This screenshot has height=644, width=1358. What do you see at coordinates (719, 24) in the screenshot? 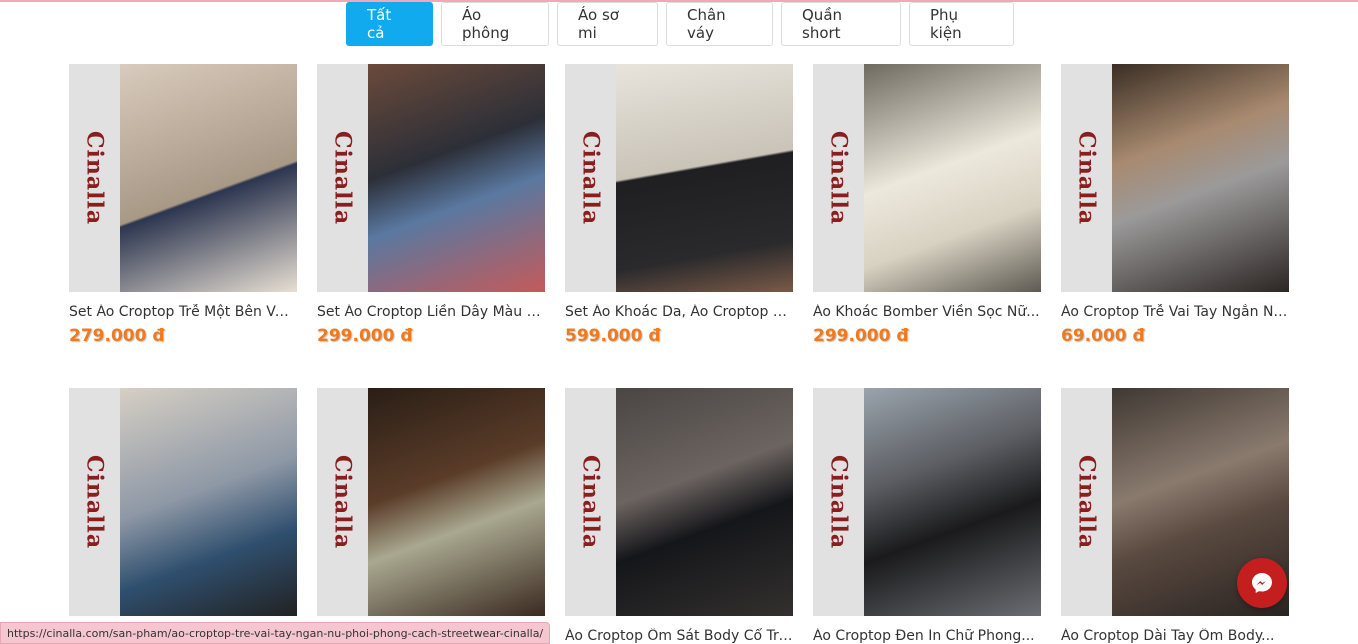
I see `tab-skirt: Chân váy` at bounding box center [719, 24].